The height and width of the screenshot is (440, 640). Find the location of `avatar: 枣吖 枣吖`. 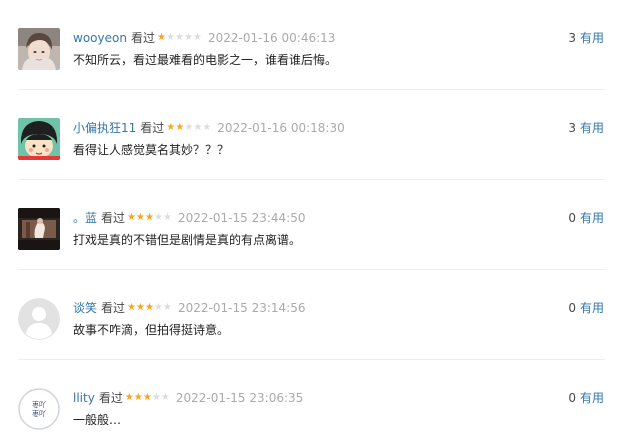

avatar: 枣吖 枣吖 is located at coordinates (39, 409).